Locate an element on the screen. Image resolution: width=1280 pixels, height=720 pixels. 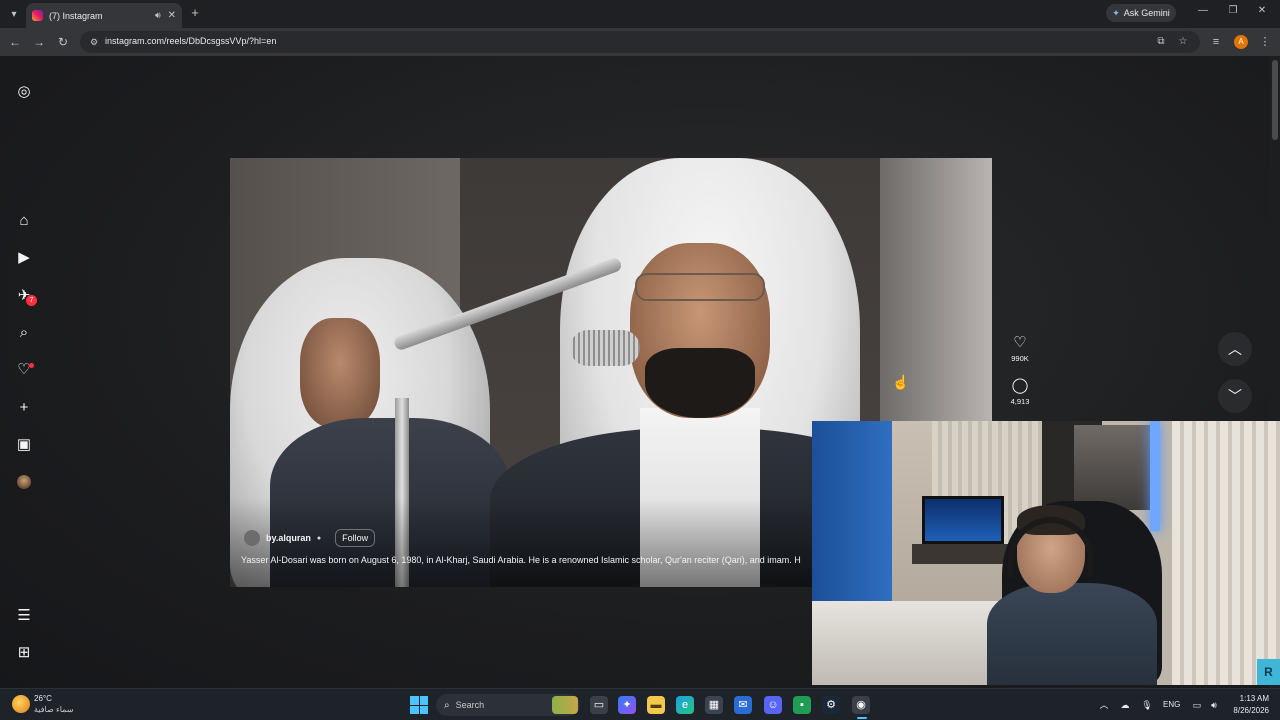
menu-dots-icon: ⋮ is located at coordinates (1265, 42).